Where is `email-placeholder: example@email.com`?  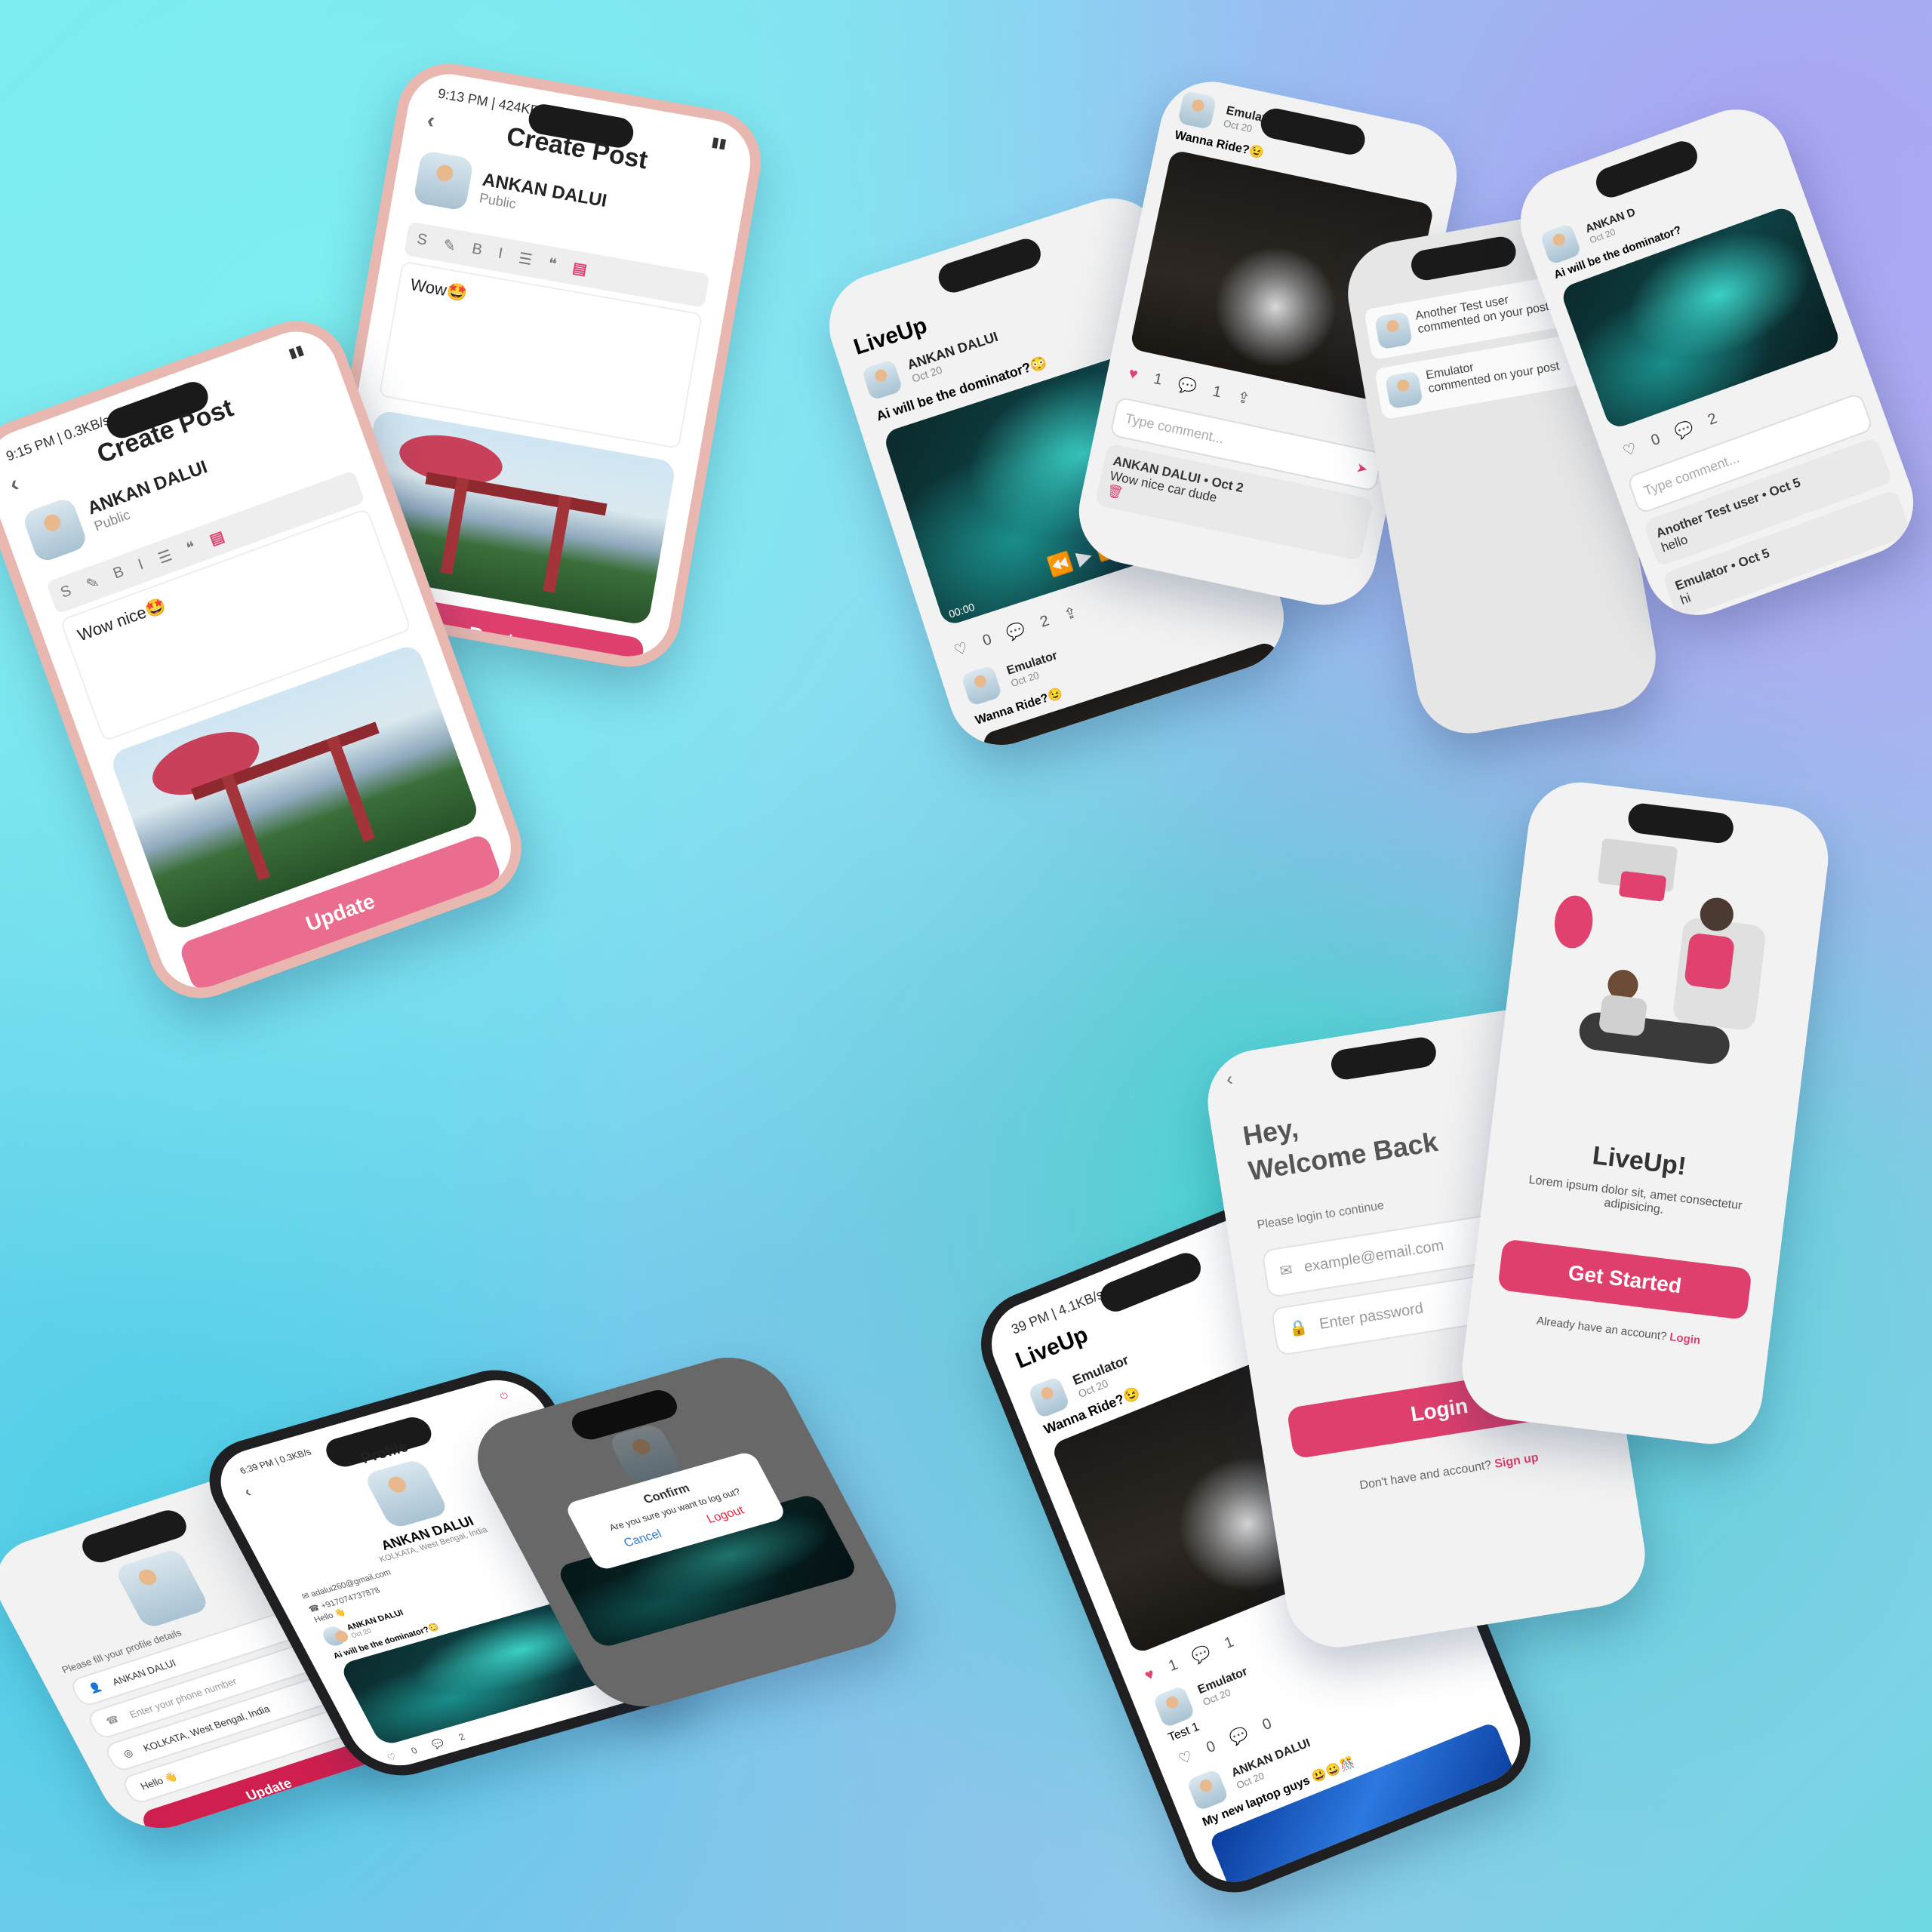
email-placeholder: example@email.com is located at coordinates (1374, 1256).